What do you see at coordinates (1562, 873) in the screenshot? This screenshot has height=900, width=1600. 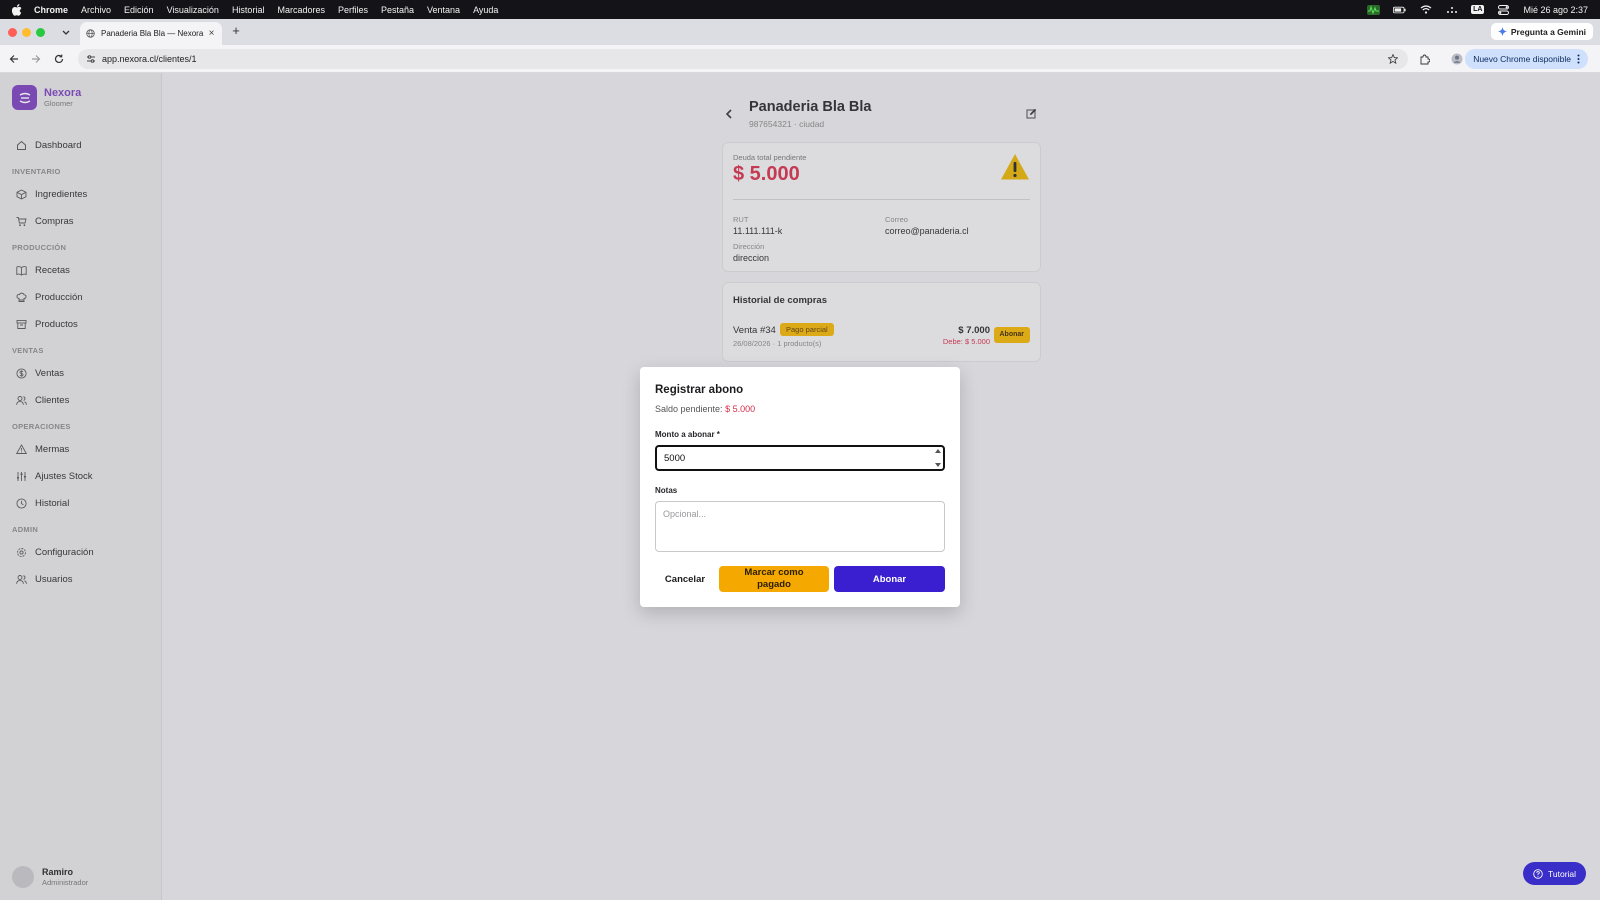 I see `tutorial-label: Tutorial` at bounding box center [1562, 873].